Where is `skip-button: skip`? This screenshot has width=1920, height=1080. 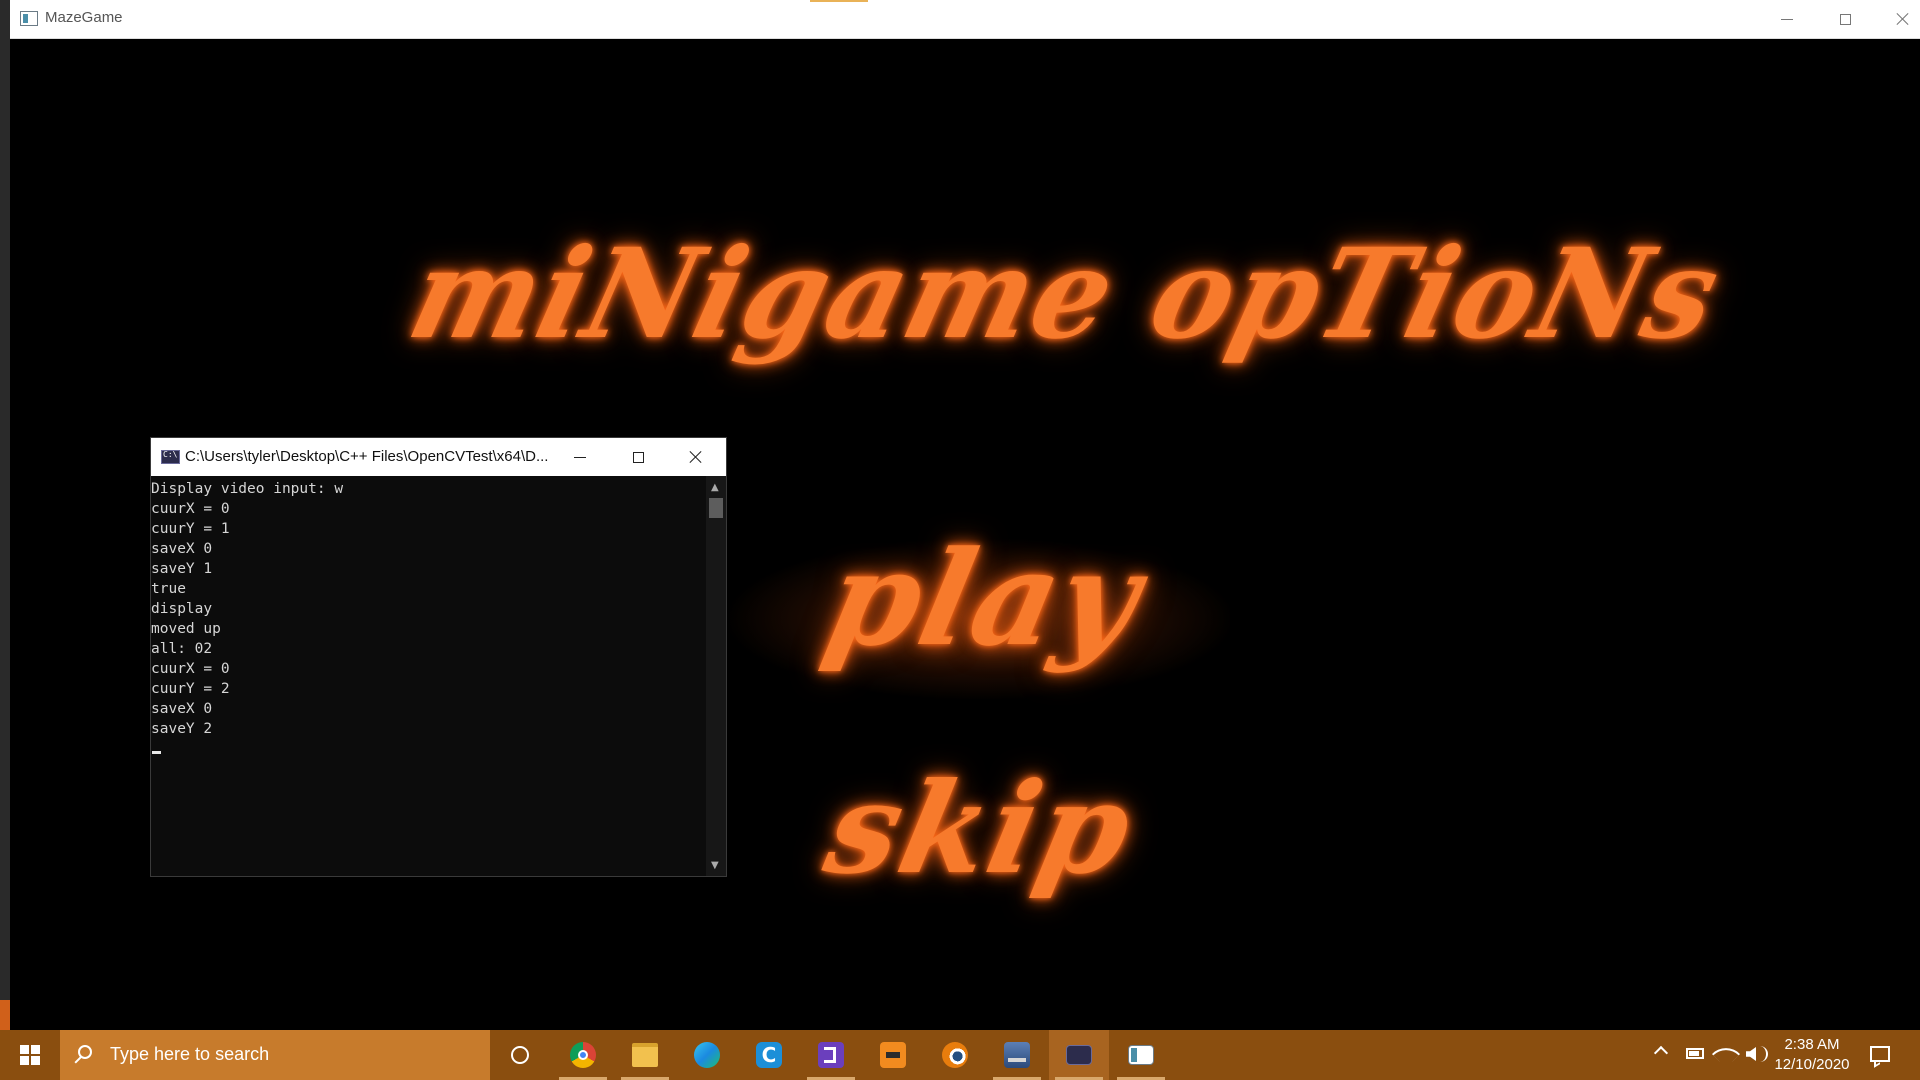
skip-button: skip is located at coordinates (980, 829).